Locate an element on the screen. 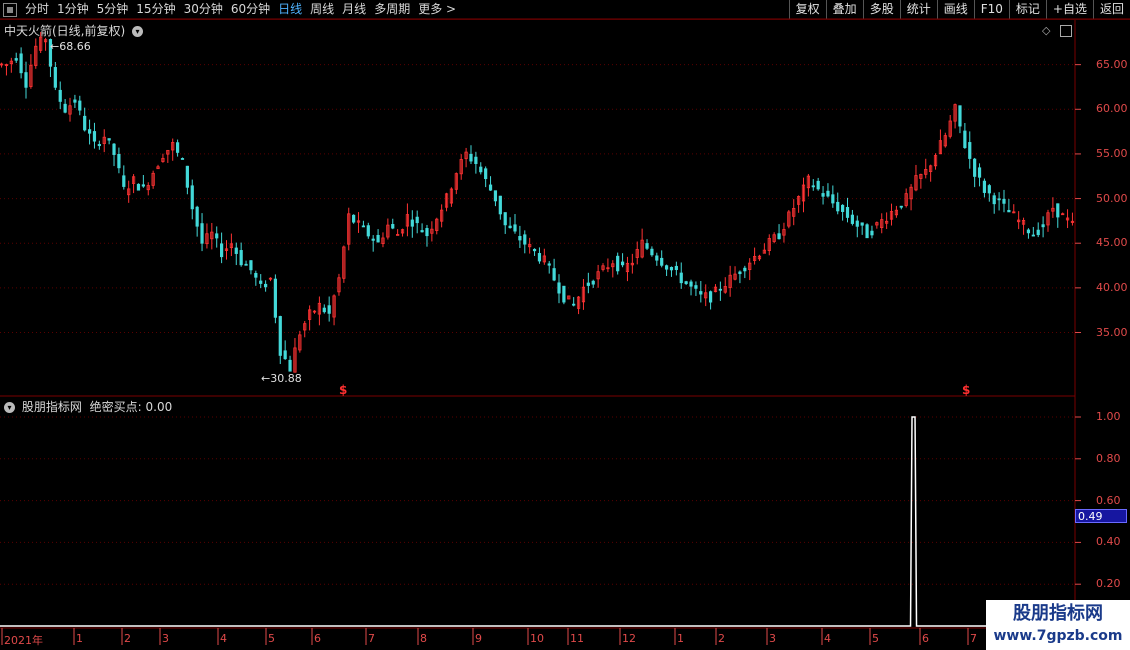  time-axis-label: 2021年 is located at coordinates (23, 640).